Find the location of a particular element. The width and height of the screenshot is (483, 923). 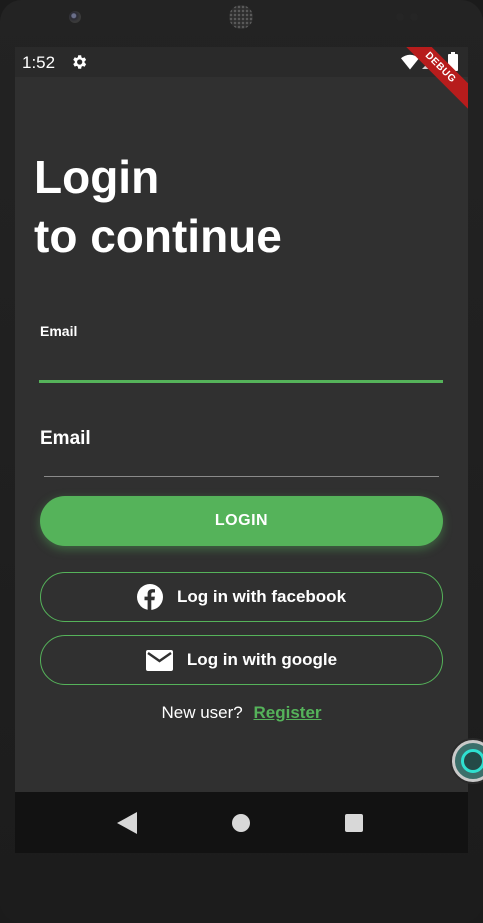

facebook-icon is located at coordinates (149, 597).